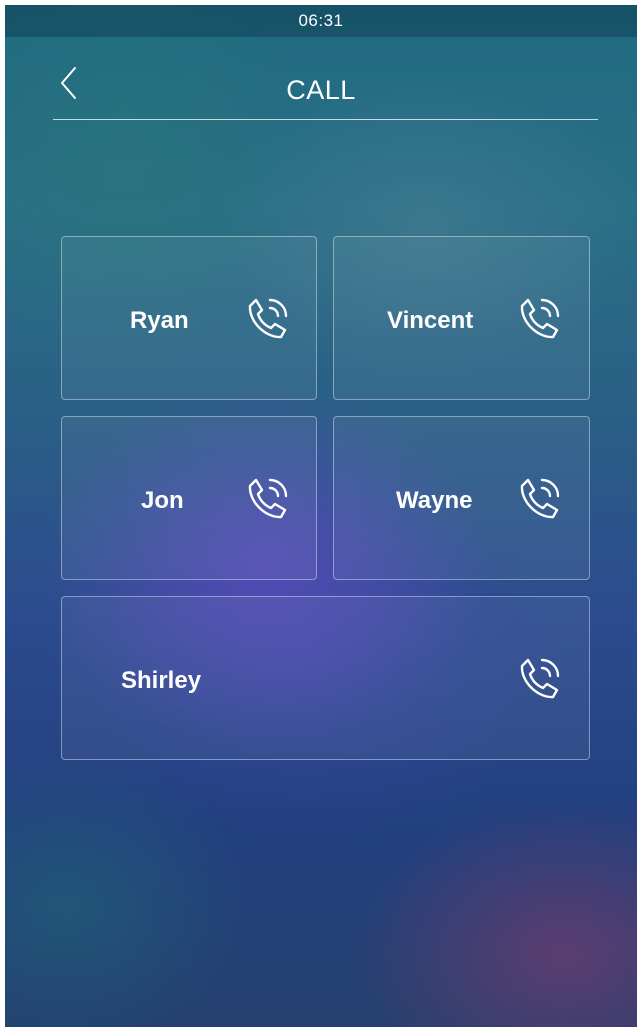 This screenshot has width=639, height=1028. What do you see at coordinates (325, 678) in the screenshot?
I see `contact-card-shirley: Shirley` at bounding box center [325, 678].